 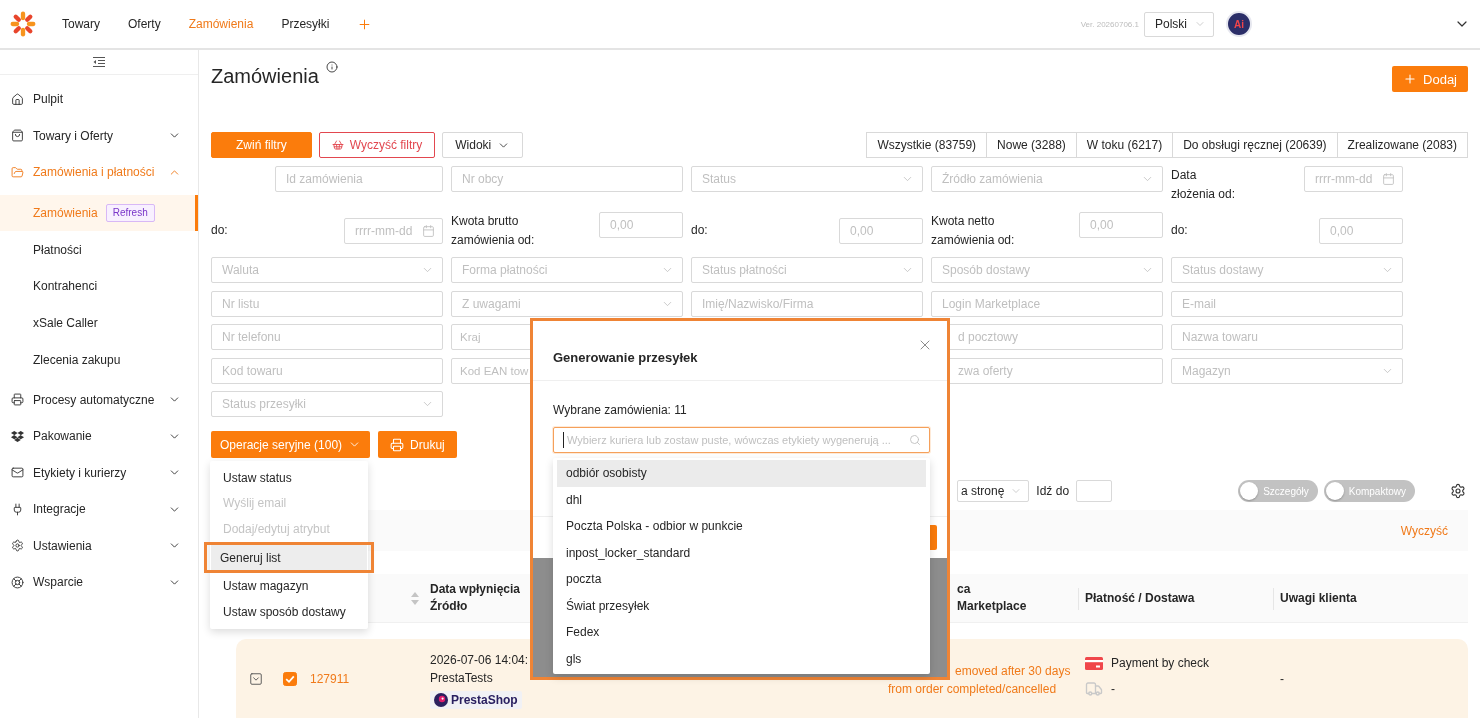 What do you see at coordinates (915, 440) in the screenshot?
I see `search-icon` at bounding box center [915, 440].